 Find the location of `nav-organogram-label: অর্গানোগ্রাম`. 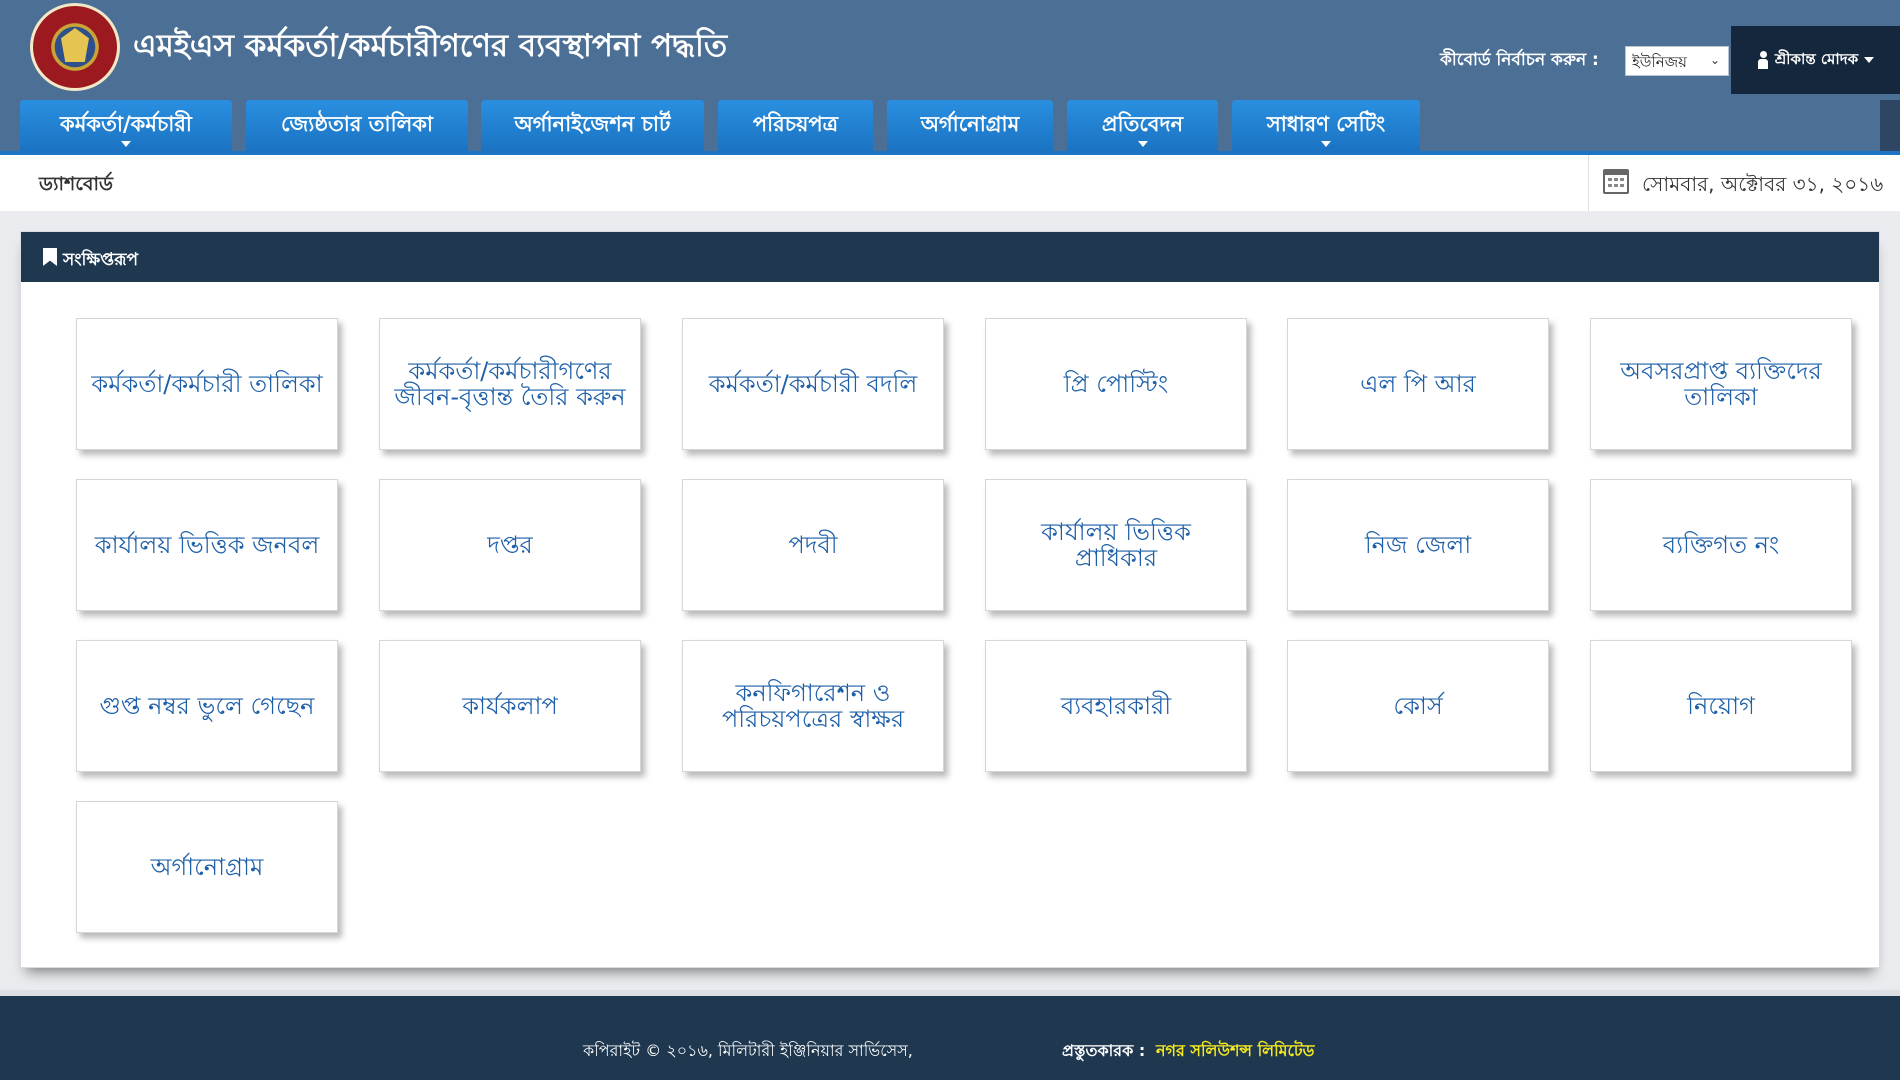

nav-organogram-label: অর্গানোগ্রাম is located at coordinates (970, 124).